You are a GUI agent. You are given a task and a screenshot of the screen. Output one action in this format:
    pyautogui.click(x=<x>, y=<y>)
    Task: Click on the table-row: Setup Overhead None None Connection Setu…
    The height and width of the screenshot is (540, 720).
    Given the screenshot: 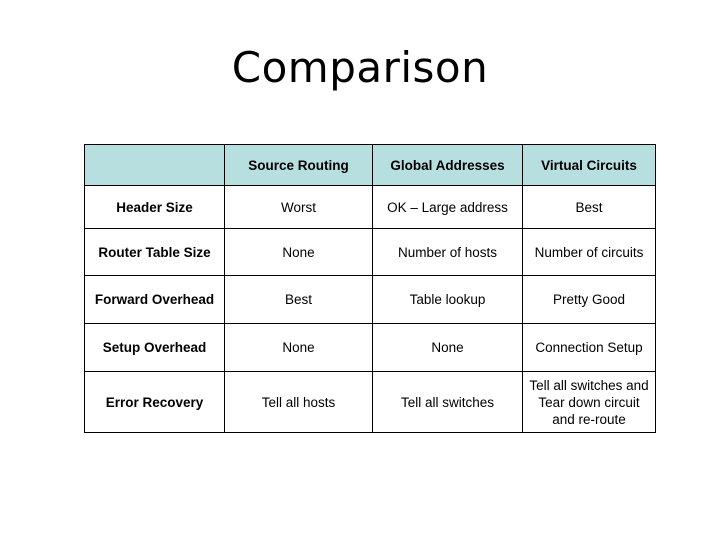 What is the action you would take?
    pyautogui.click(x=370, y=347)
    